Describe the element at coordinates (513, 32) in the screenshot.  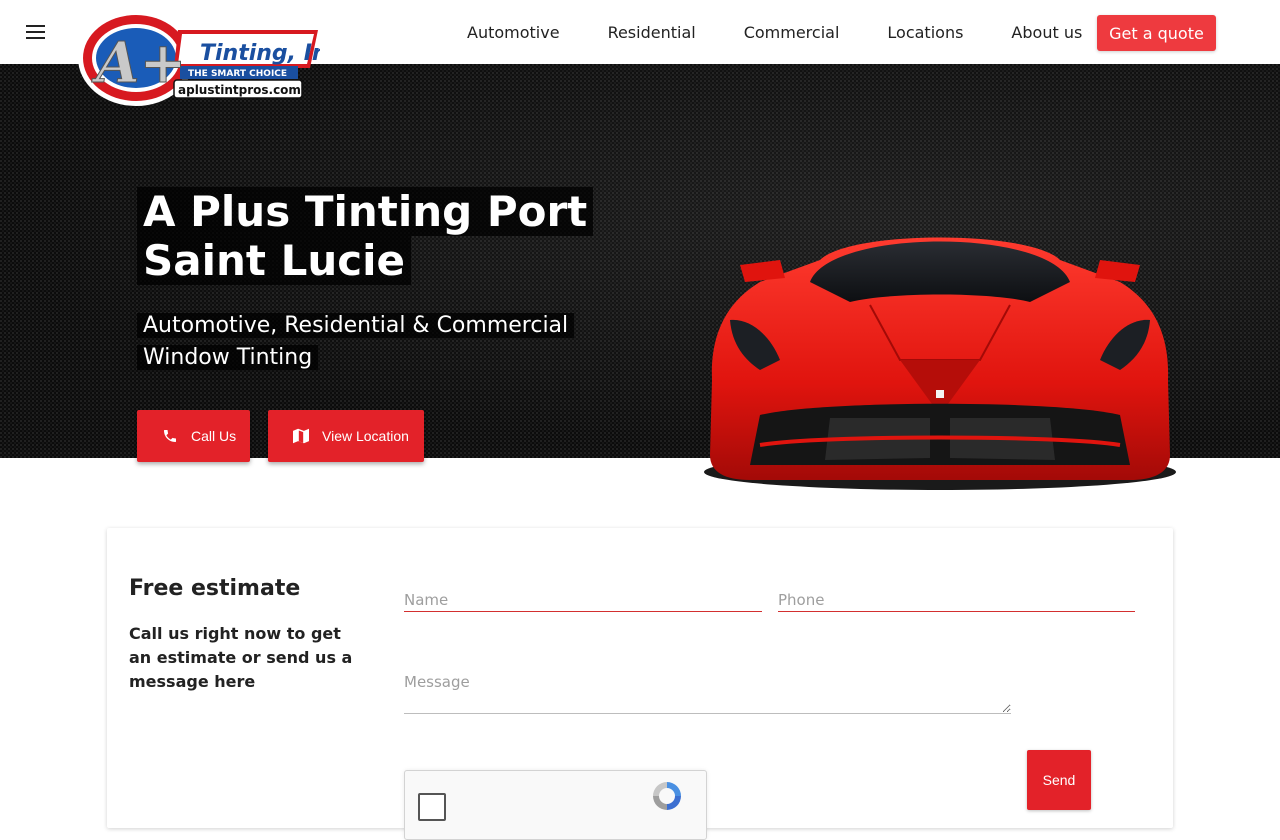
I see `nav-item-automotive: Automotive` at that location.